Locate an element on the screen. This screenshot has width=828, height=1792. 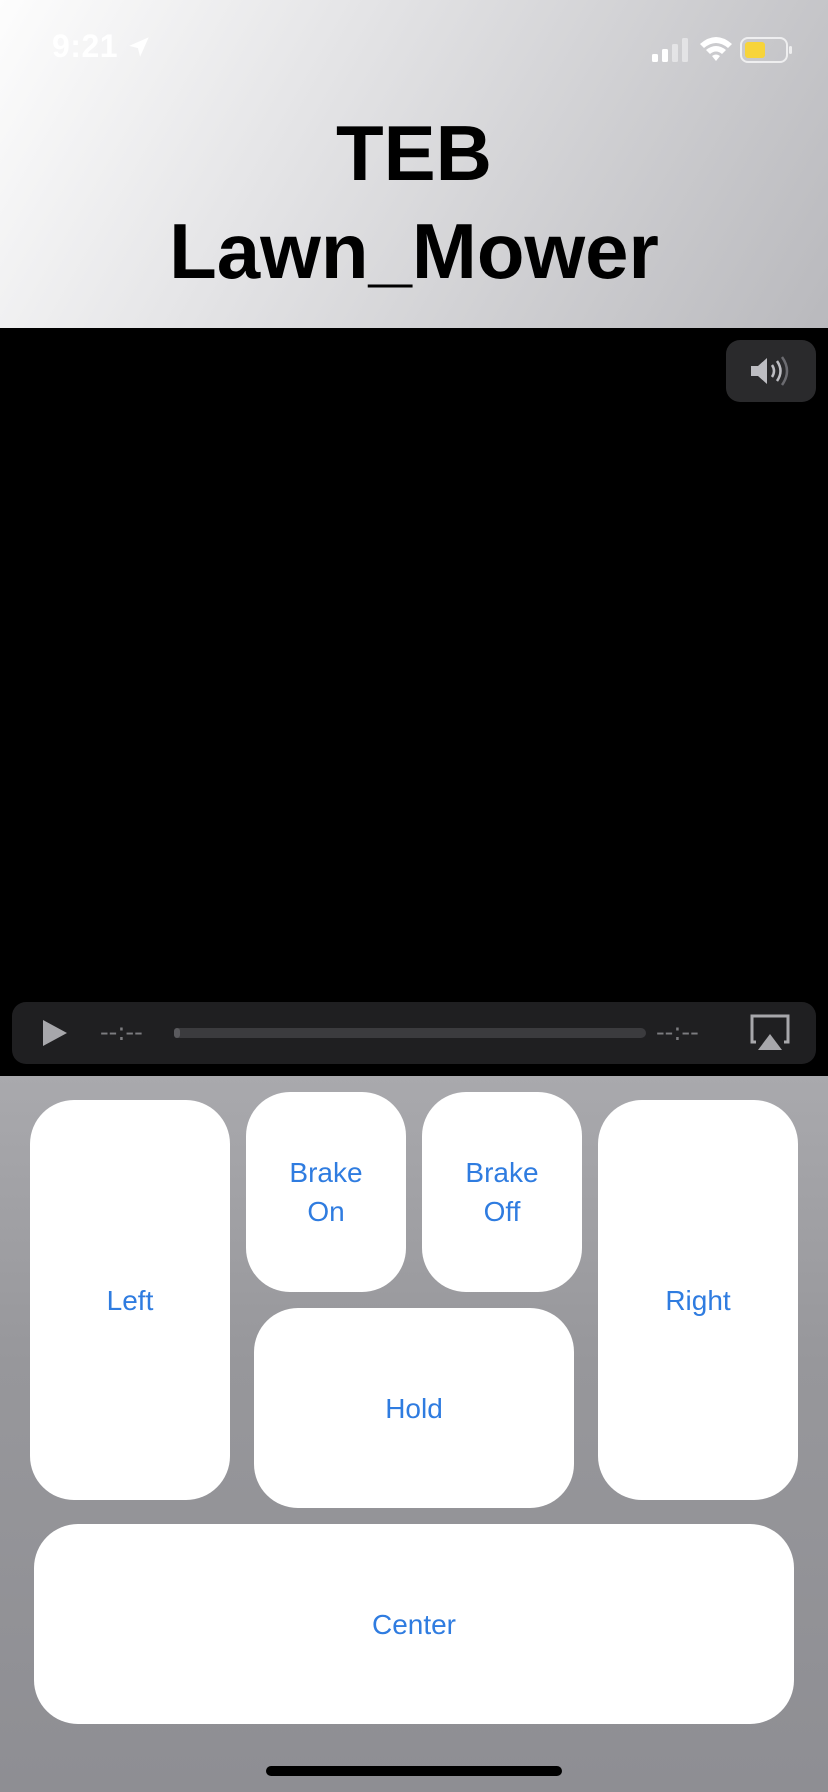
left-button-label: Left is located at coordinates (130, 1300).